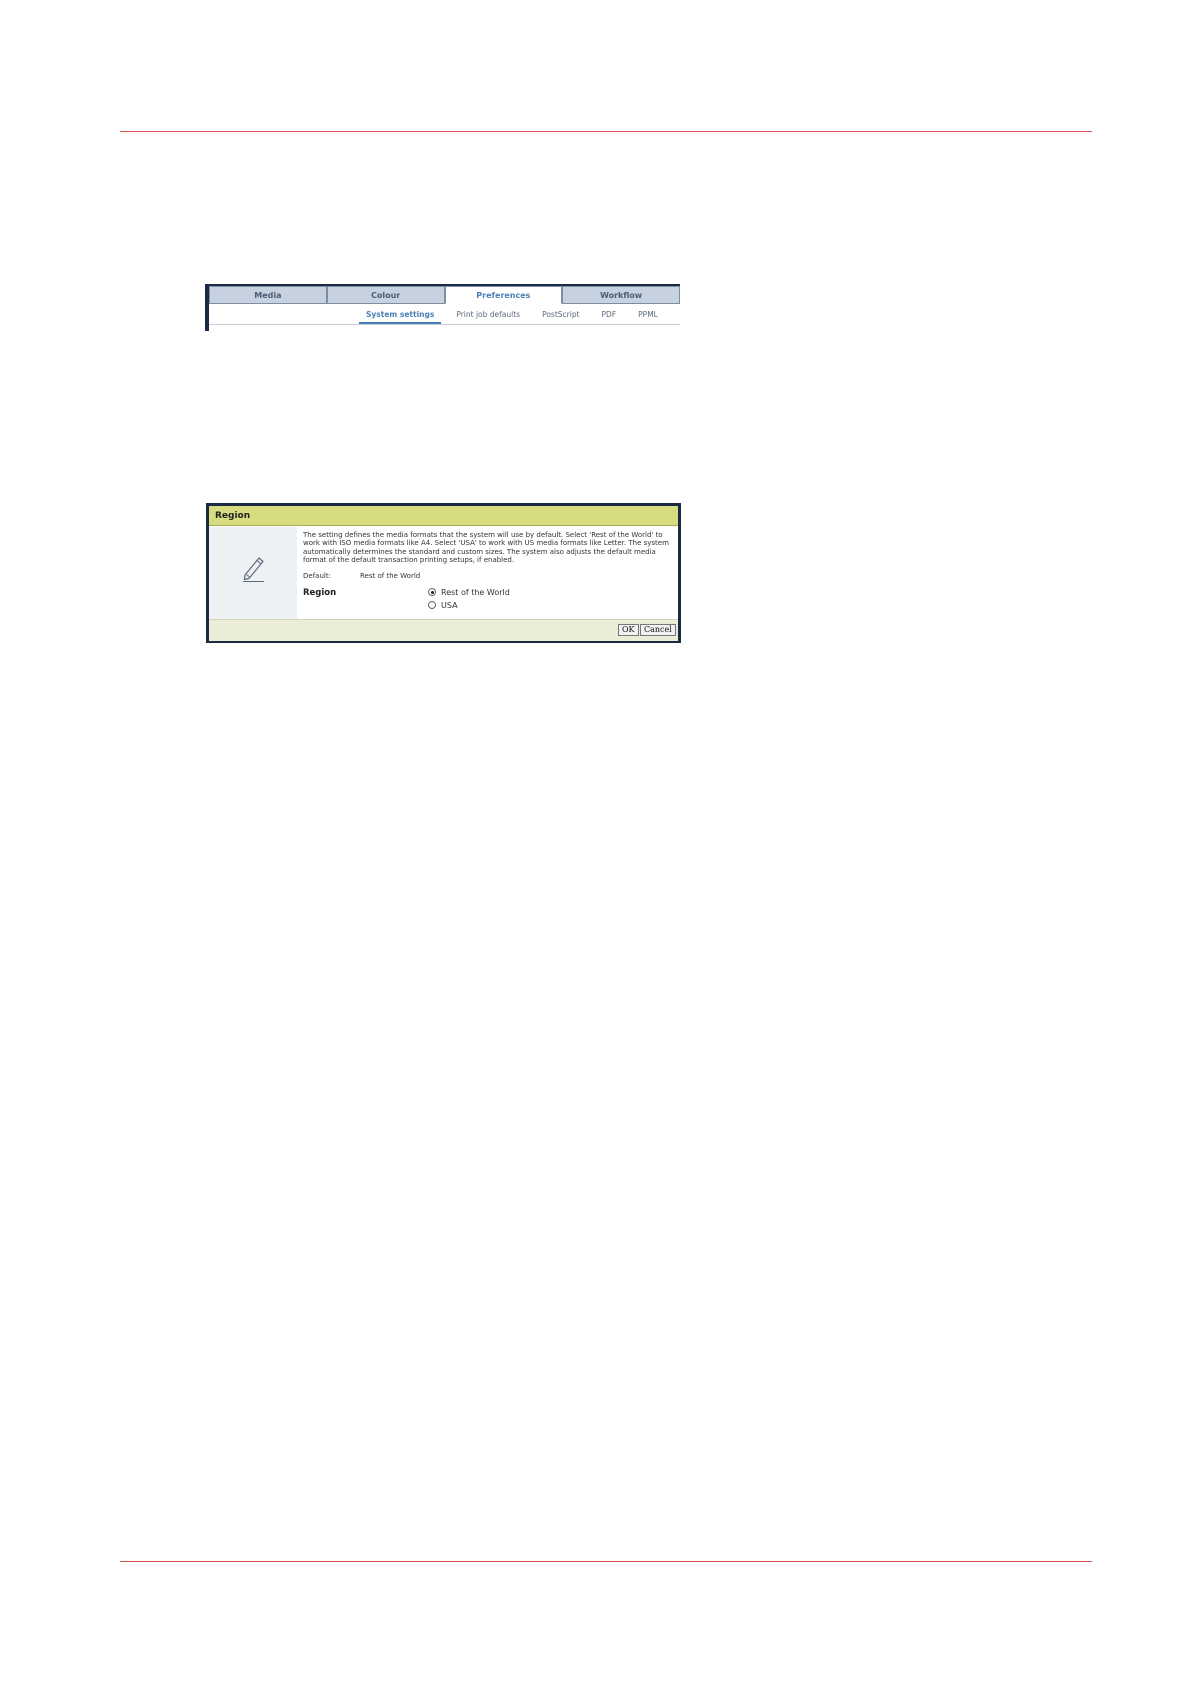 The height and width of the screenshot is (1684, 1191). I want to click on default-value: Rest of the World, so click(390, 575).